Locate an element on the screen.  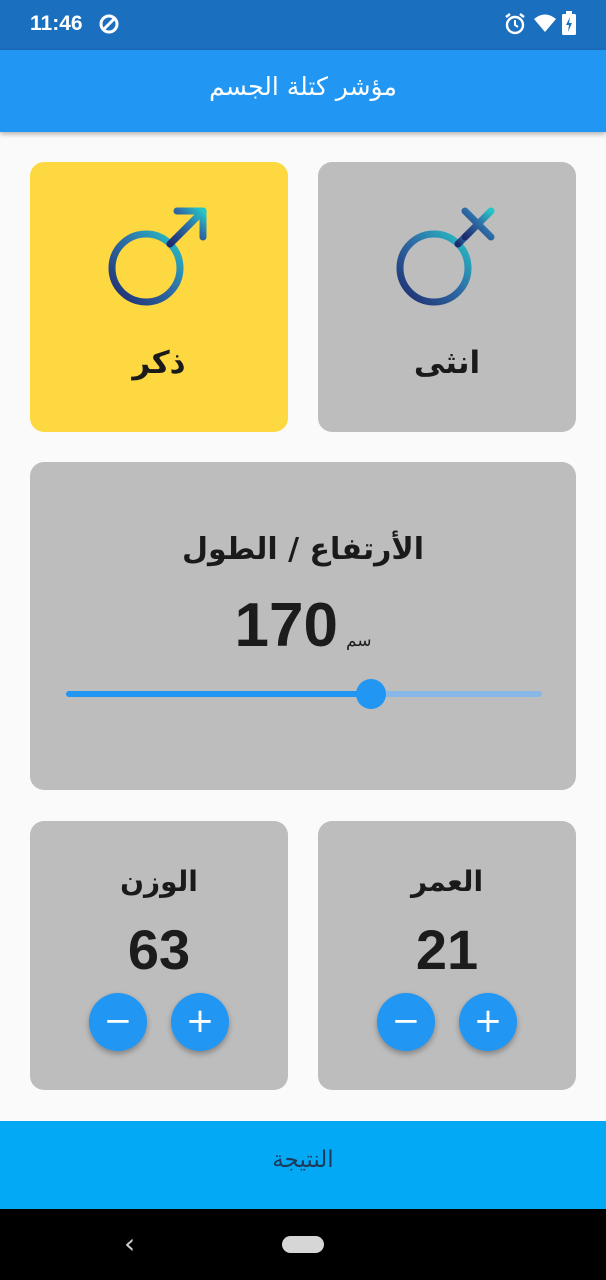
data-saver-icon is located at coordinates (109, 26).